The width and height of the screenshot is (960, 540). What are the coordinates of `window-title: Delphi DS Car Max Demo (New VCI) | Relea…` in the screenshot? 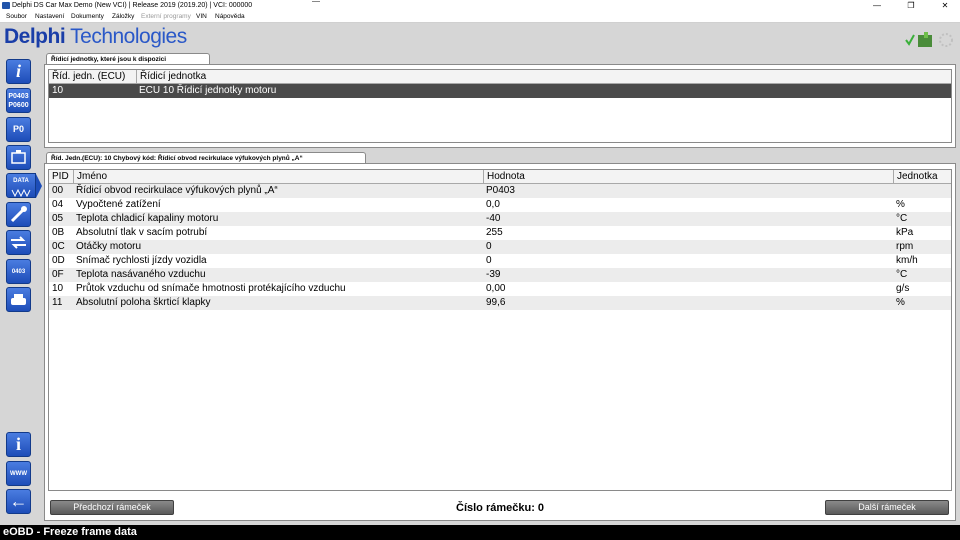 It's located at (132, 5).